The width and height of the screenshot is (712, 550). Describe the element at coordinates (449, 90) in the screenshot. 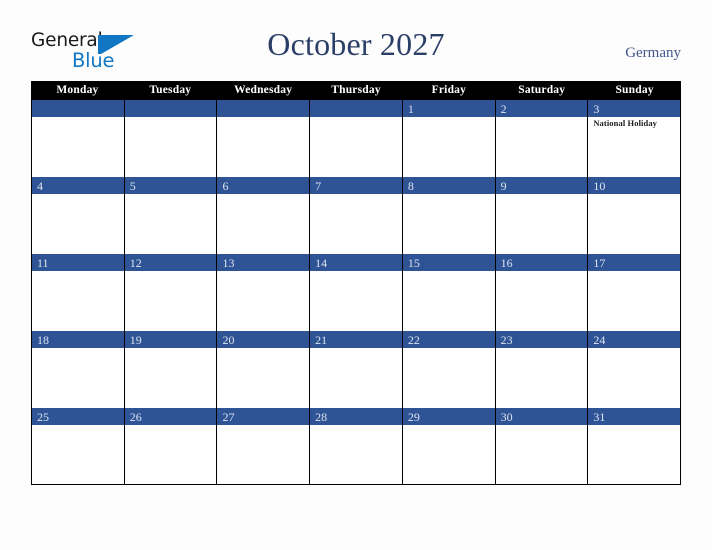

I see `weekday-header-friday: Friday` at that location.